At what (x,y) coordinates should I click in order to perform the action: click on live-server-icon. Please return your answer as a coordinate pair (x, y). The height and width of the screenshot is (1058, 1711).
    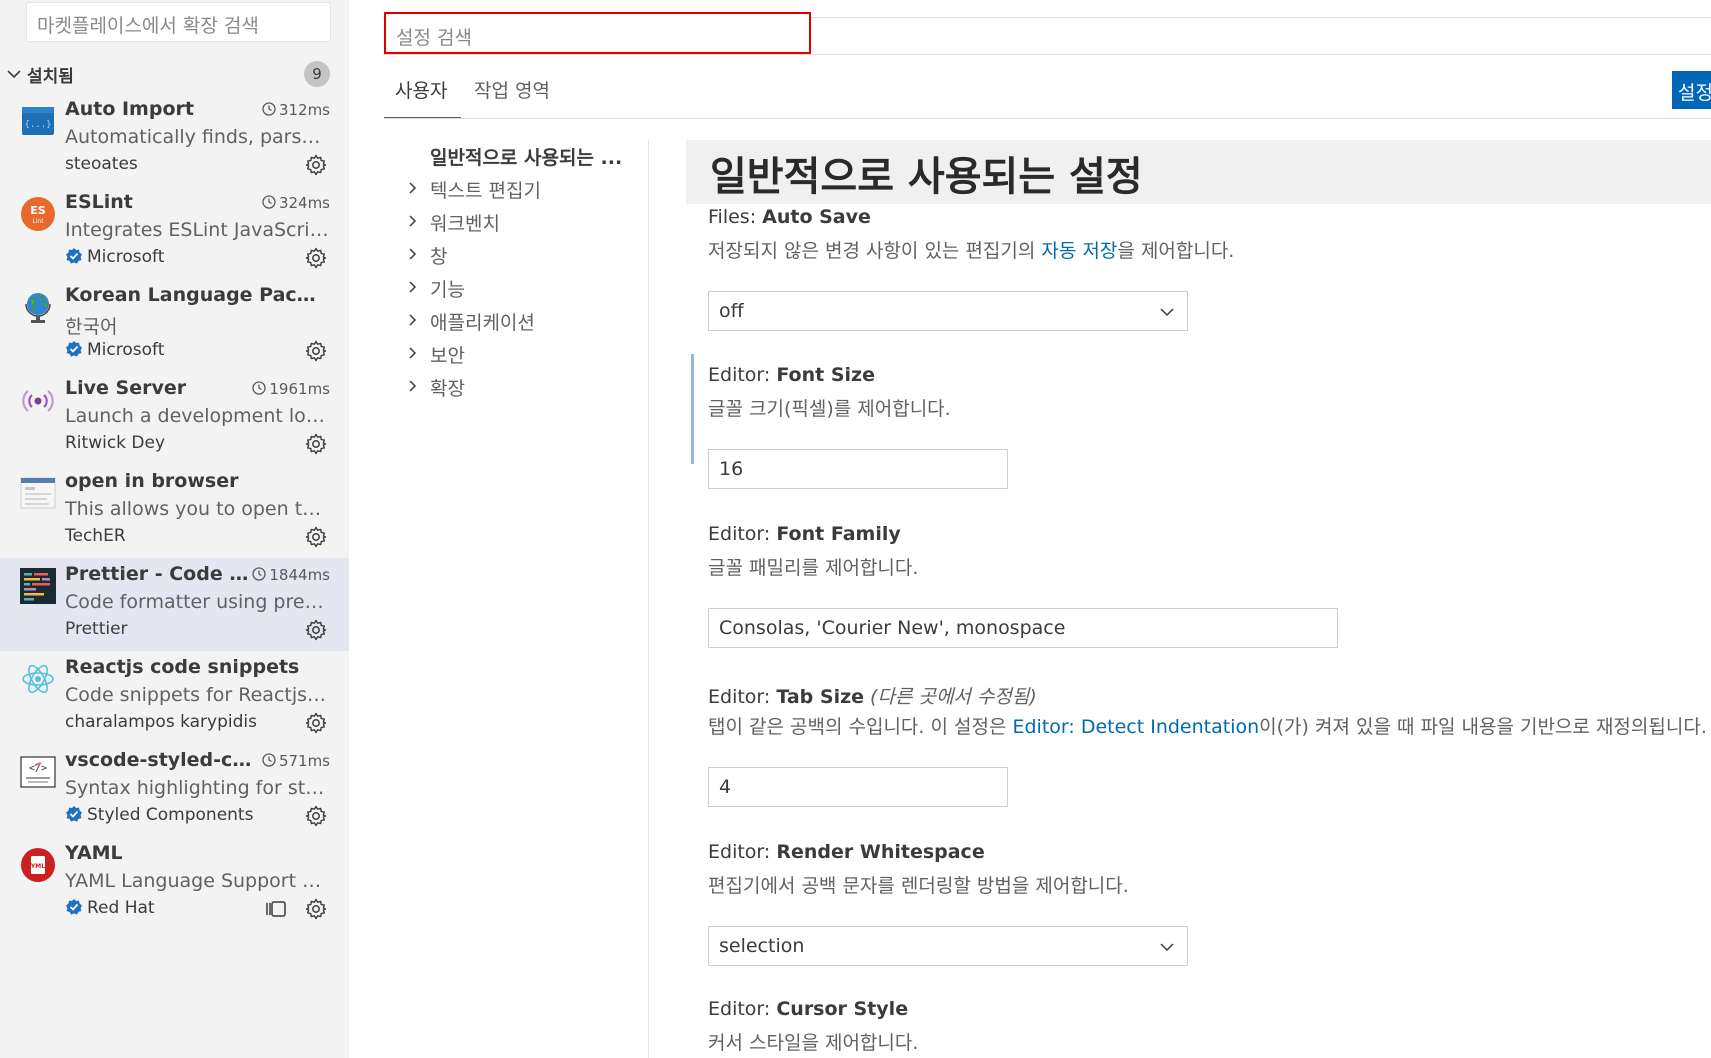
    Looking at the image, I should click on (38, 401).